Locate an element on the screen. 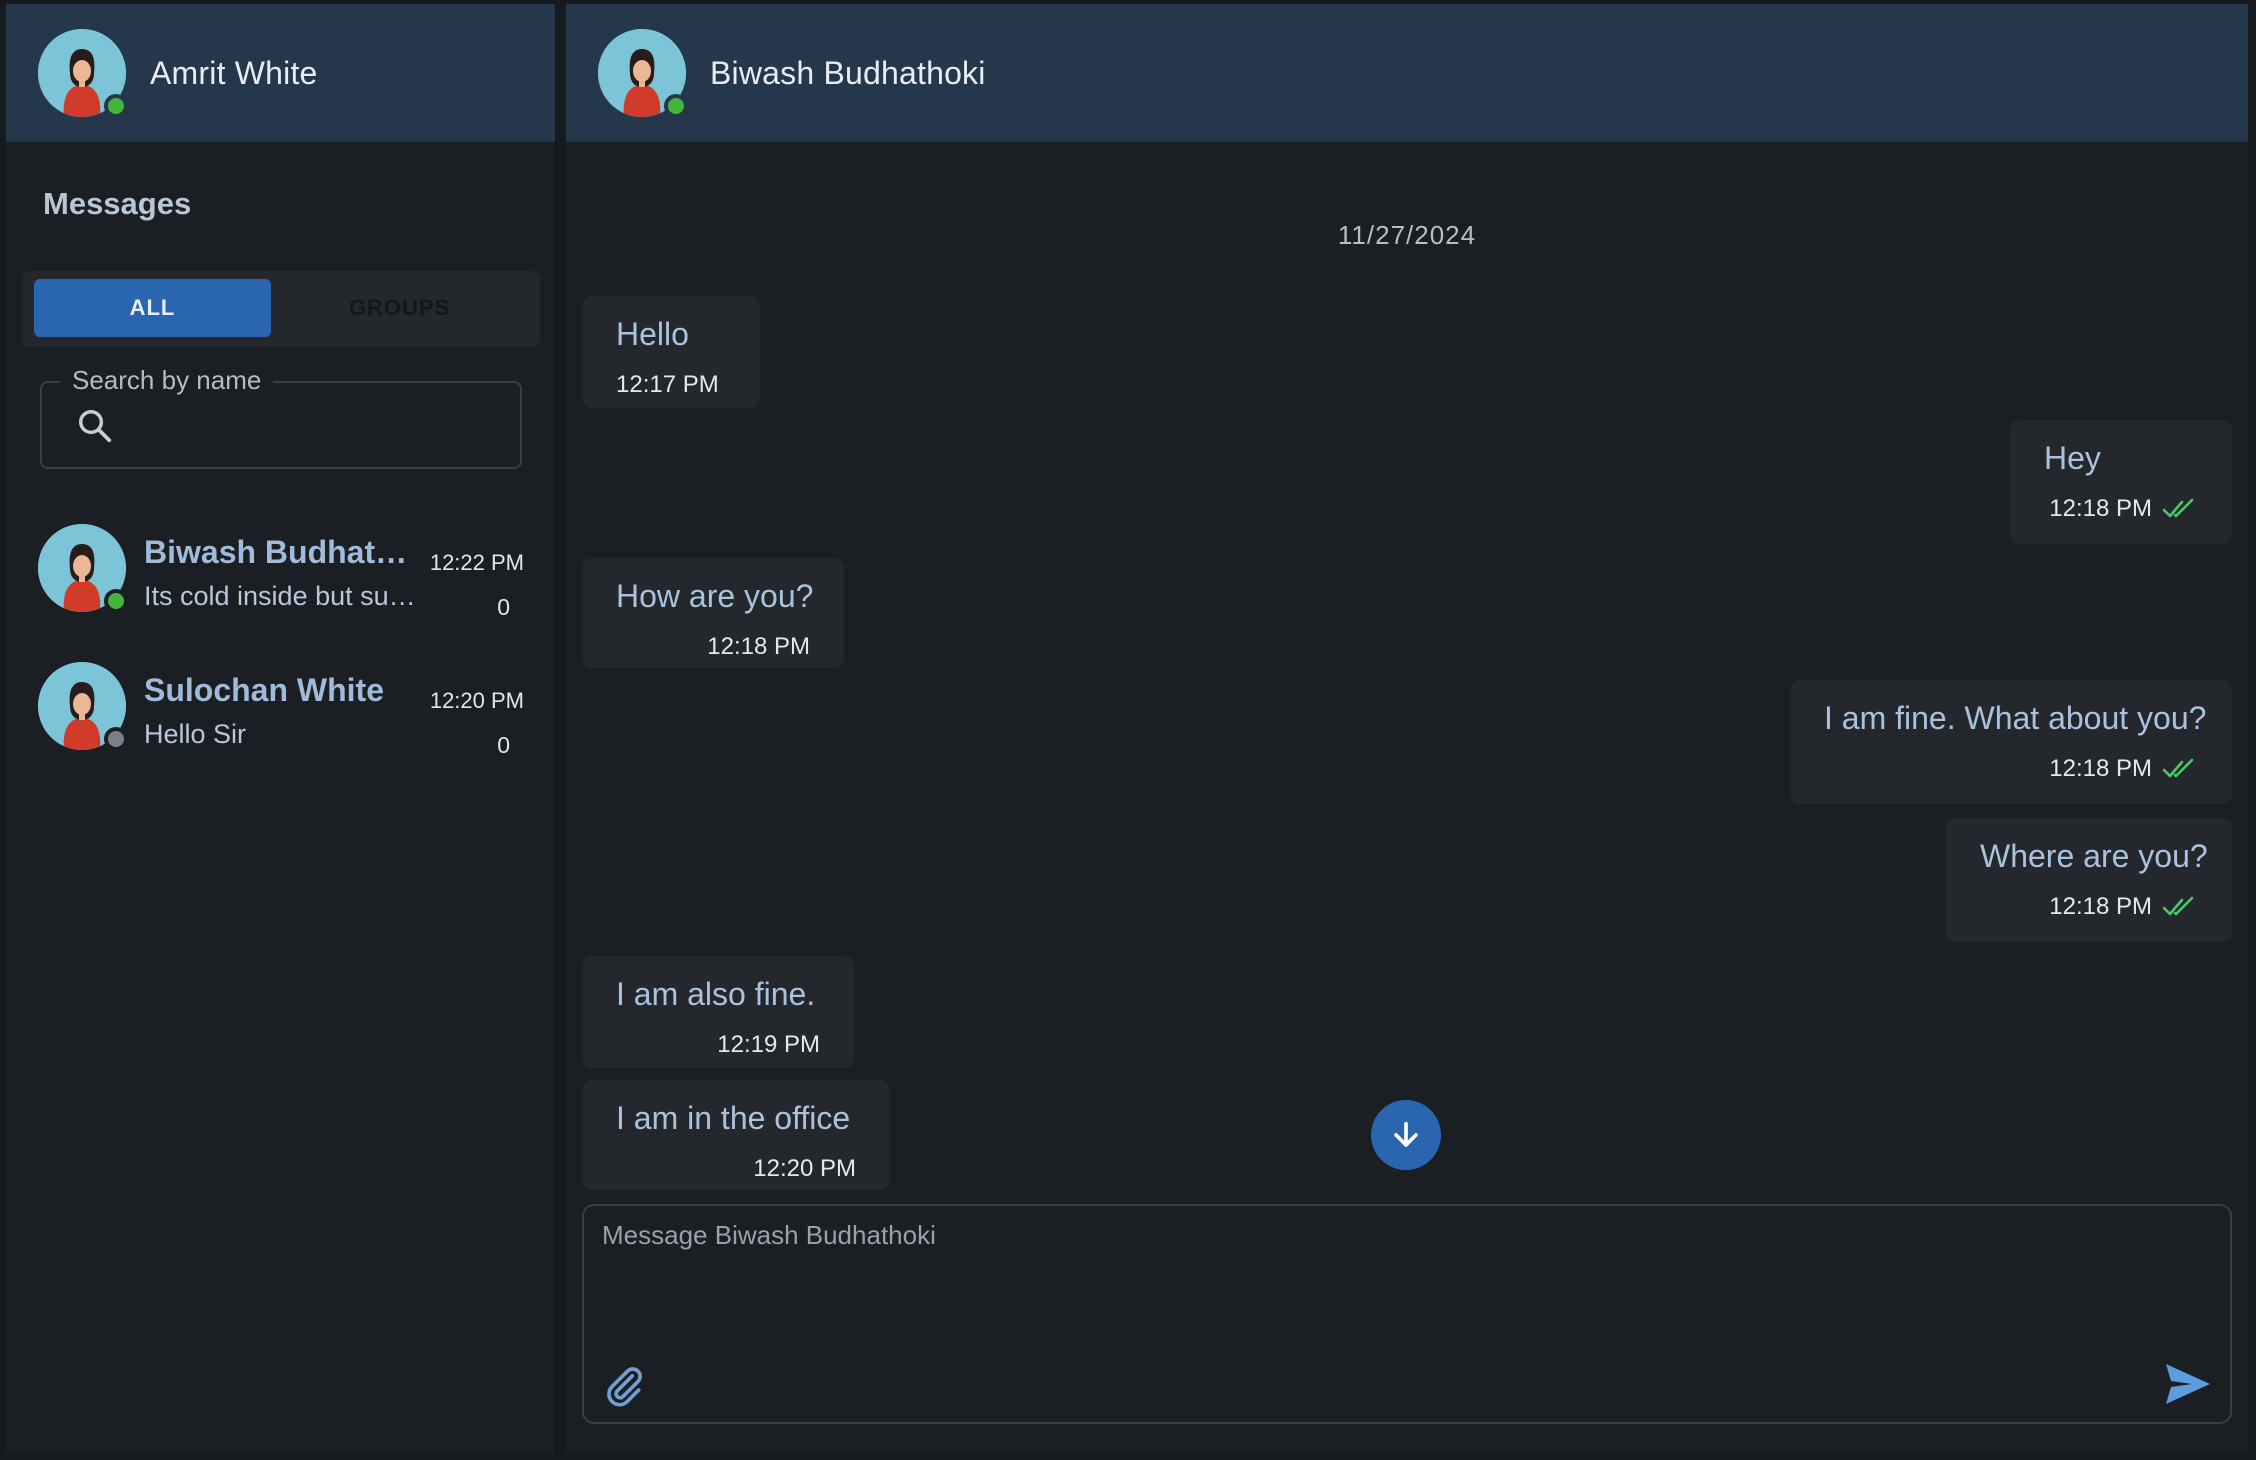 This screenshot has height=1460, width=2256. message-text: I am fine. What about you? is located at coordinates (2015, 718).